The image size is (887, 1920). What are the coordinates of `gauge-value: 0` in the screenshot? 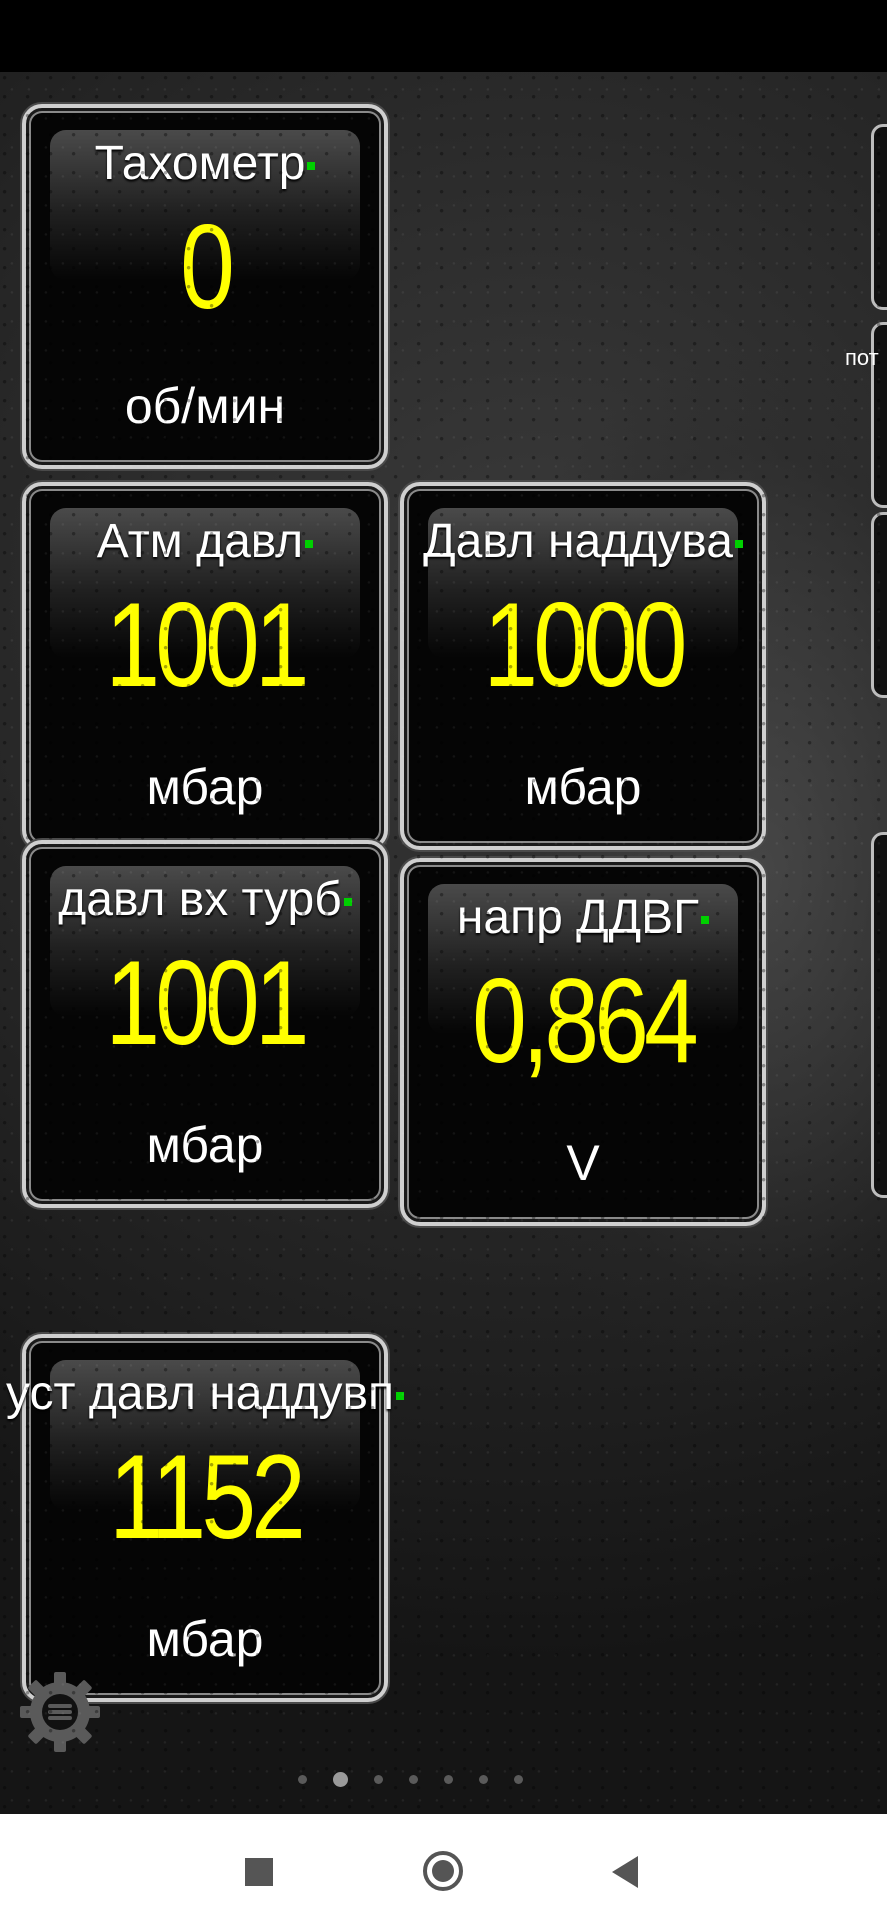 It's located at (207, 267).